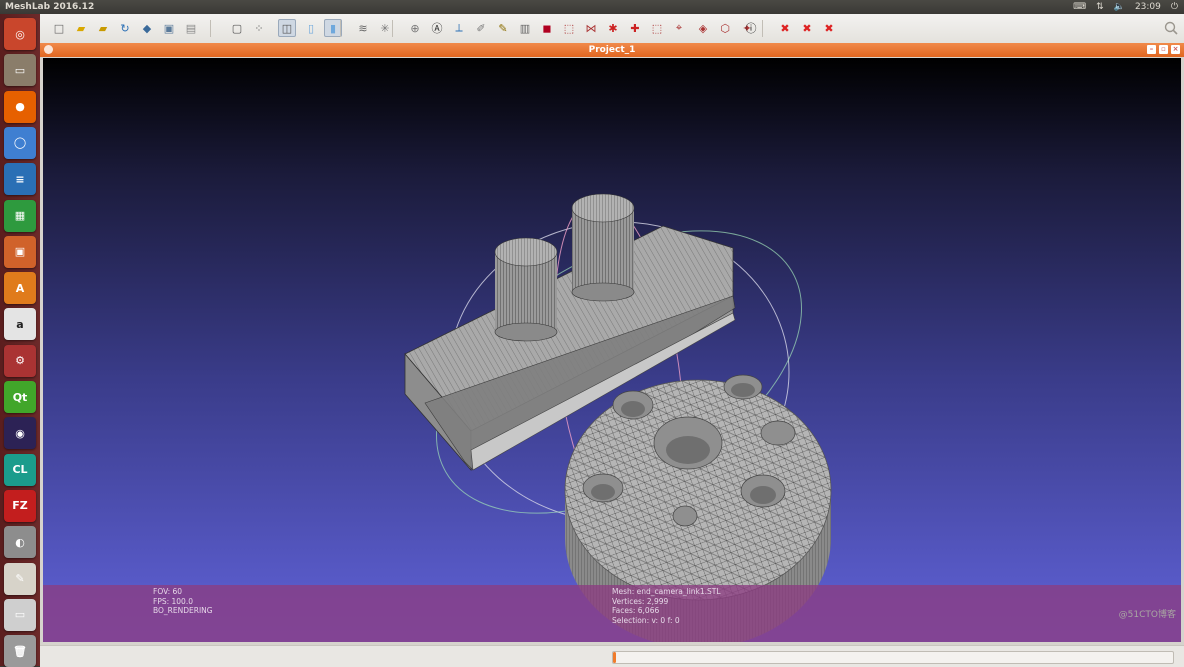  I want to click on software-center-icon: A, so click(20, 288).